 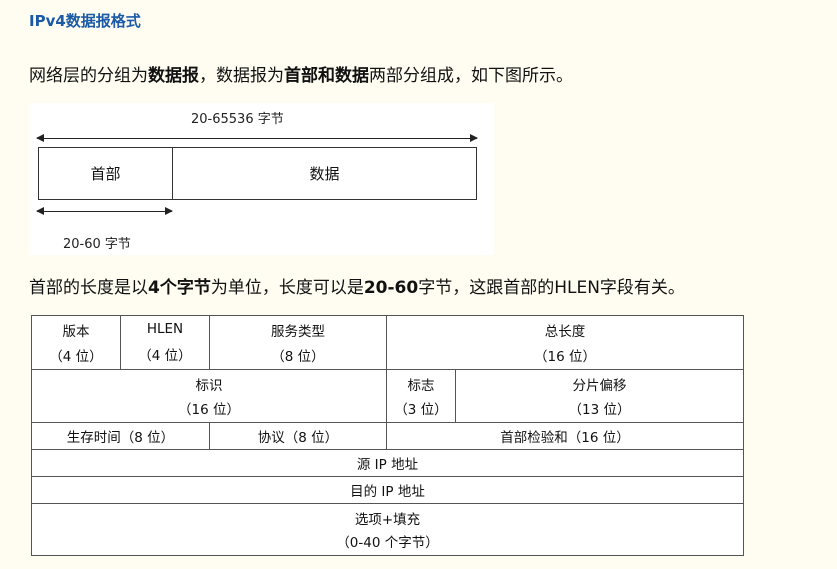 What do you see at coordinates (241, 76) in the screenshot?
I see `para1-text-2: ，数据报为` at bounding box center [241, 76].